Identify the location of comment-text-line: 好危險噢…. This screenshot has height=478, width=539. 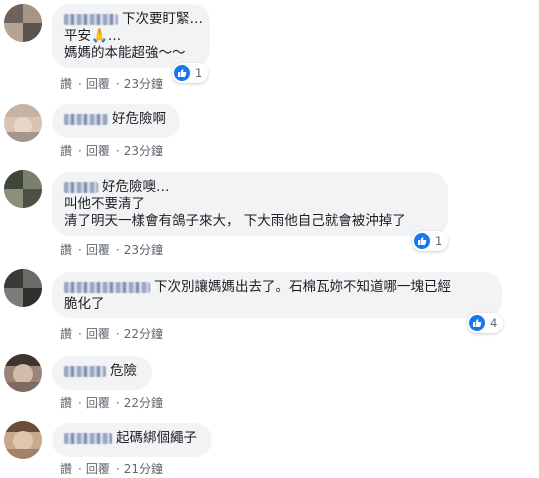
(136, 187).